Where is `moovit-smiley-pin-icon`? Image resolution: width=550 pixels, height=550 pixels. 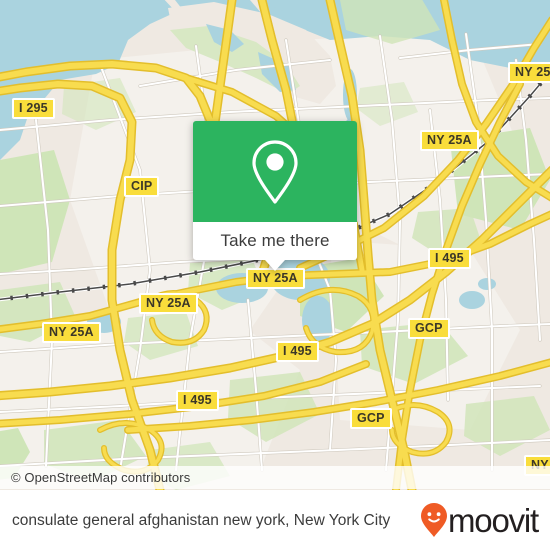
moovit-smiley-pin-icon is located at coordinates (434, 520).